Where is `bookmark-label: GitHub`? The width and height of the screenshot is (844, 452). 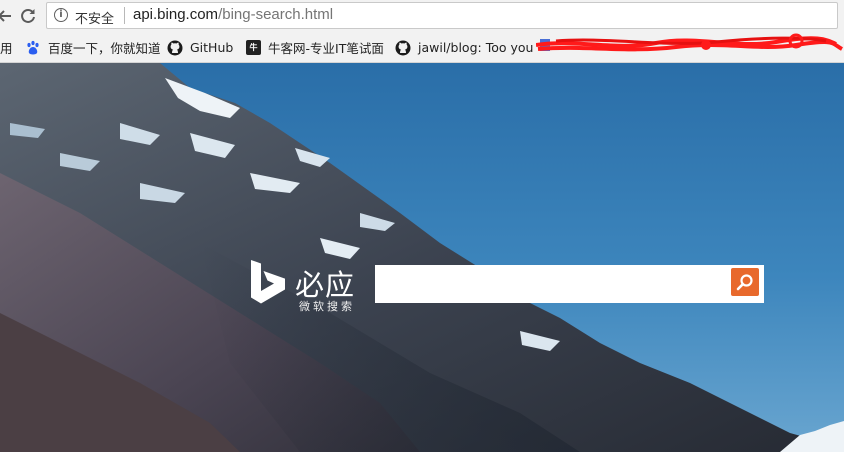 bookmark-label: GitHub is located at coordinates (212, 47).